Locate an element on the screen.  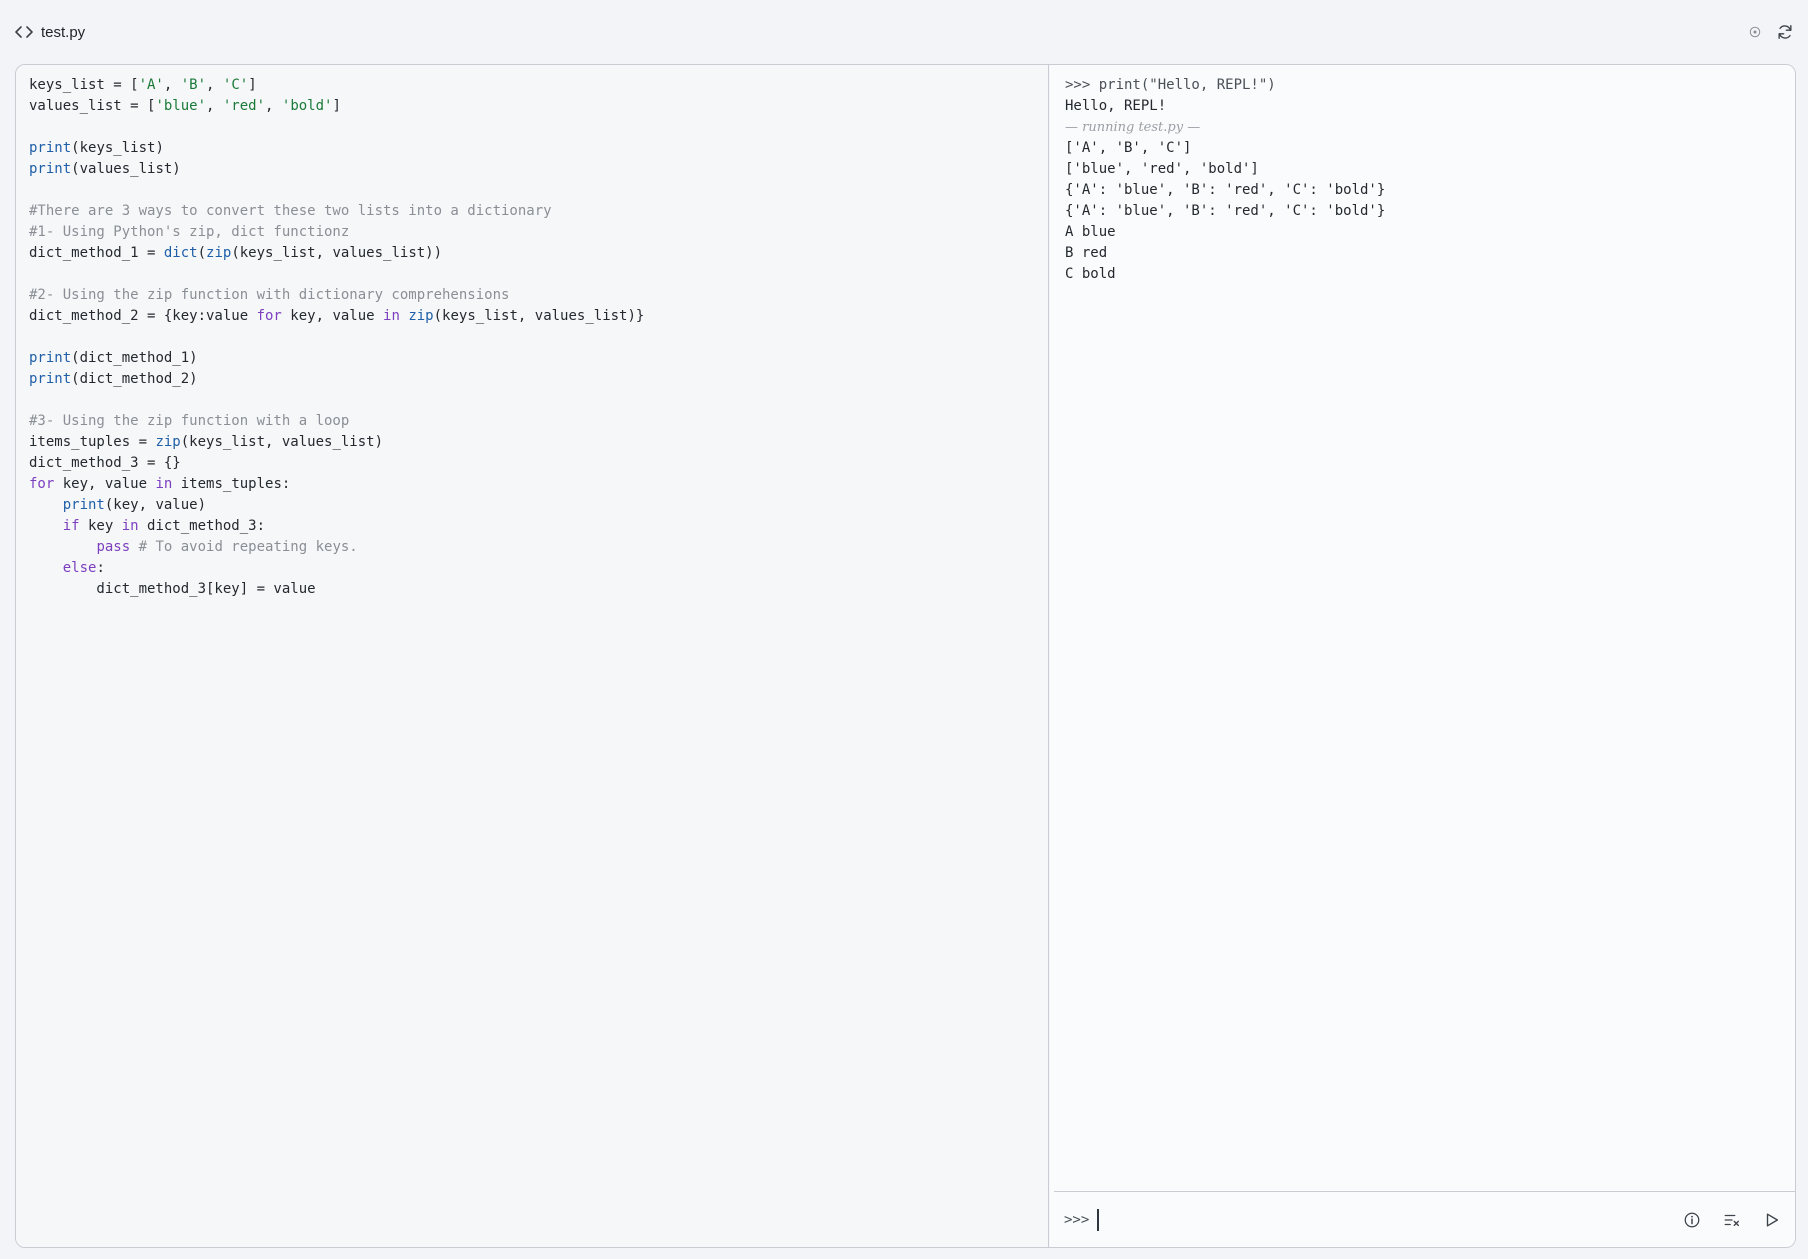
code-token: (key, value) is located at coordinates (155, 505).